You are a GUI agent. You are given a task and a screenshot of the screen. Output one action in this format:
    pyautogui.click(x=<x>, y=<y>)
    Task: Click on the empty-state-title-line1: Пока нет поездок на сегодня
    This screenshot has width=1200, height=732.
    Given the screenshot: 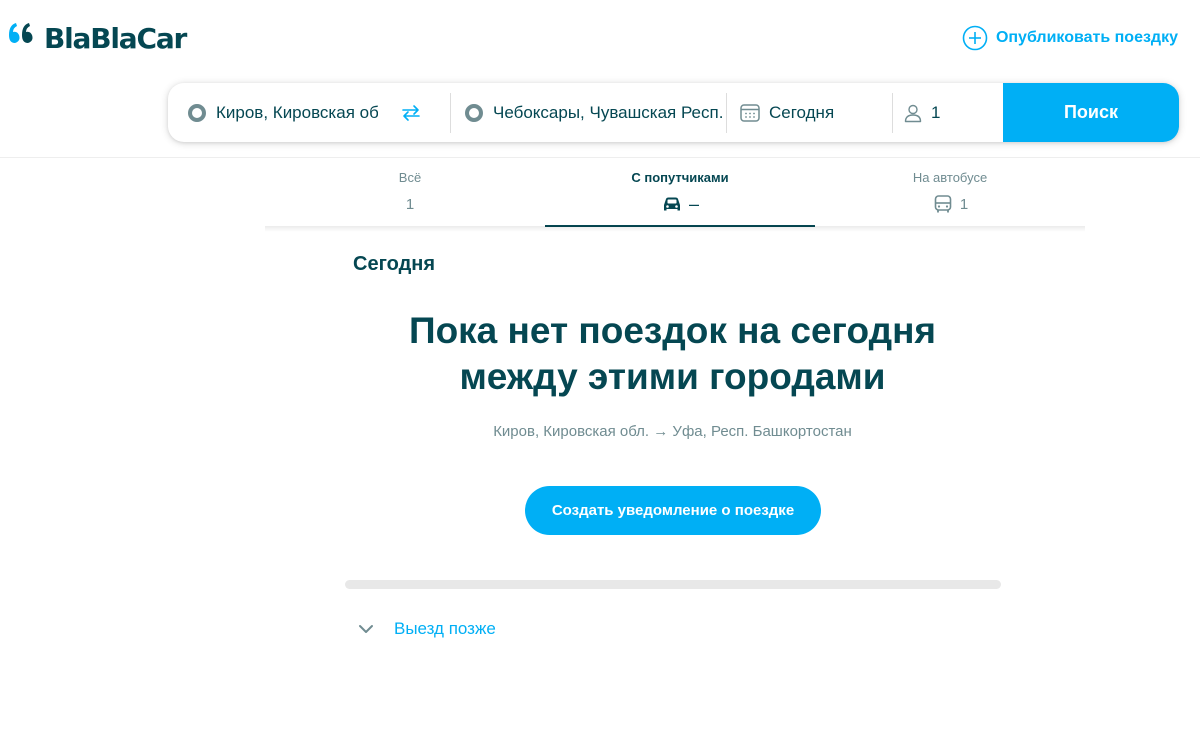 What is the action you would take?
    pyautogui.click(x=672, y=330)
    